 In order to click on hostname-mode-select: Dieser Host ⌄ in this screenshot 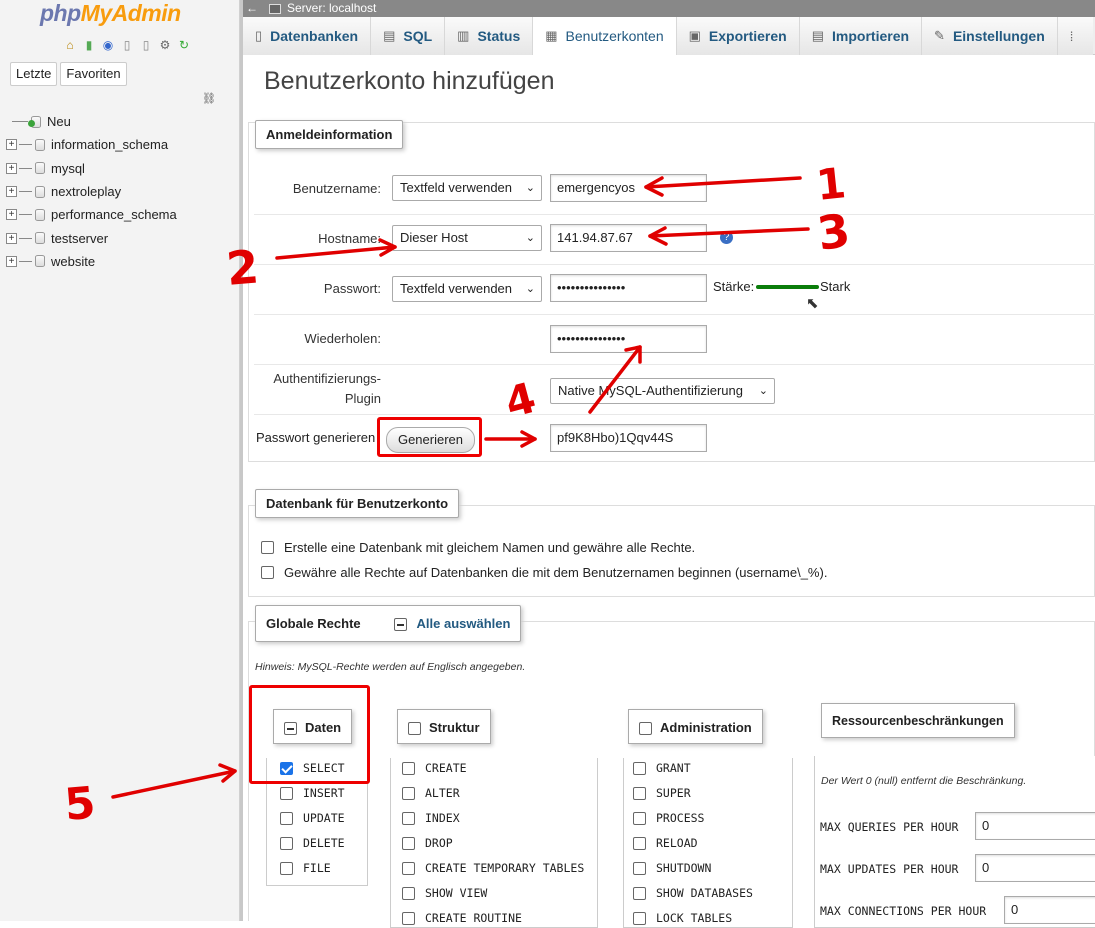, I will do `click(467, 238)`.